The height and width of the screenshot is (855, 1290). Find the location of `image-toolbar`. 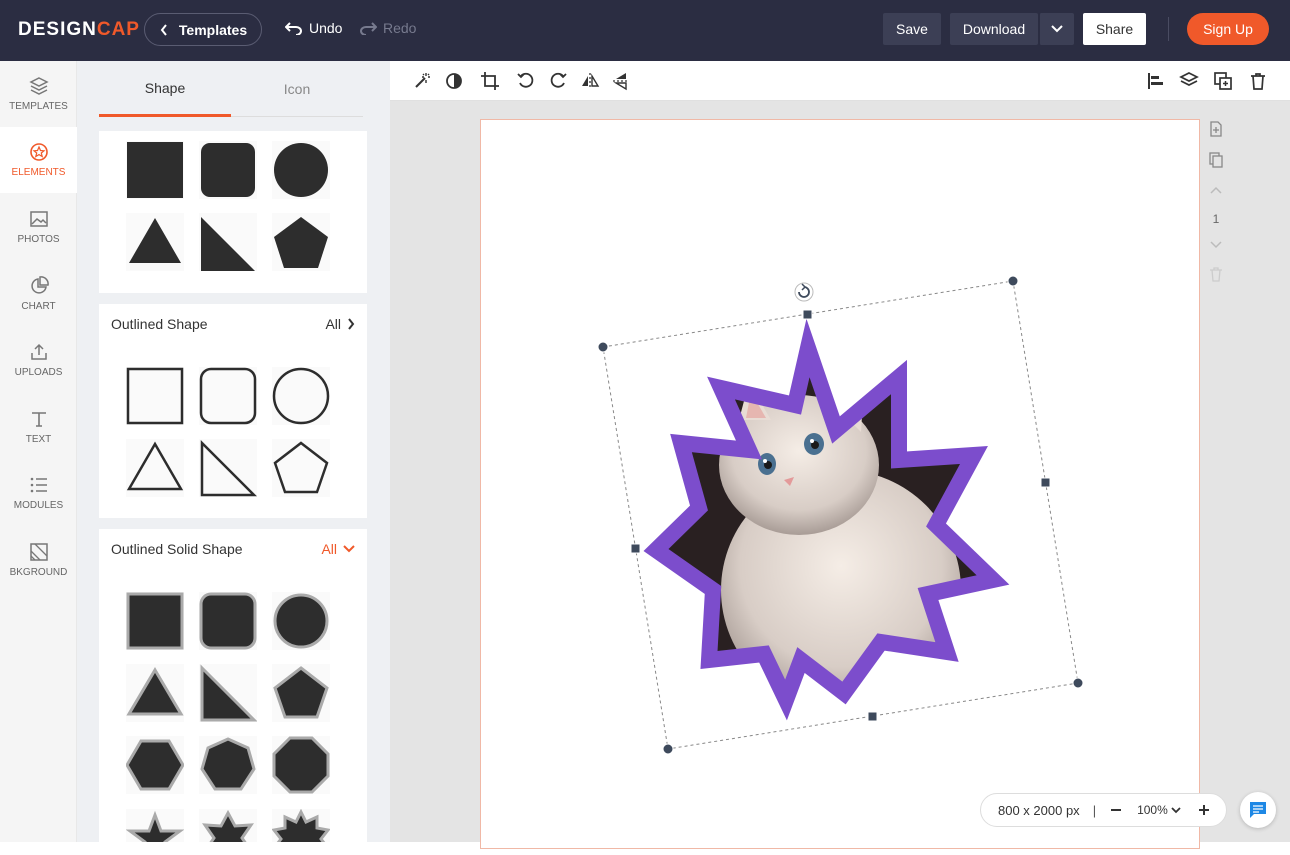

image-toolbar is located at coordinates (840, 81).